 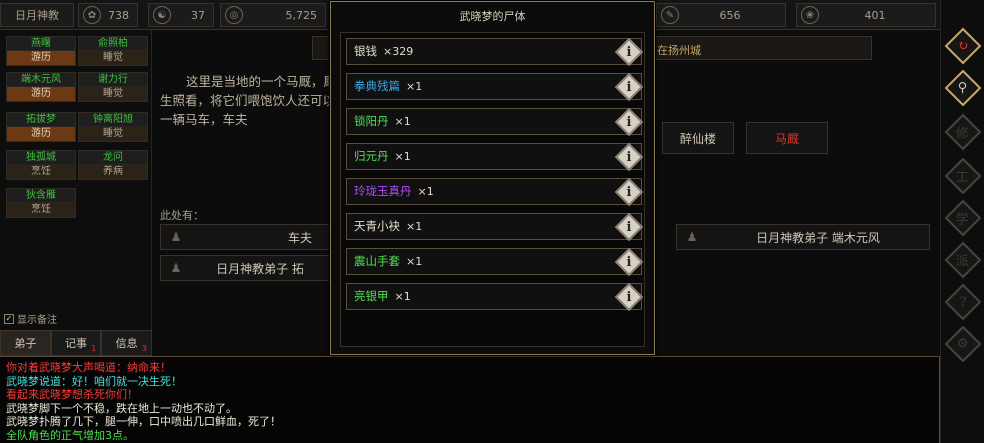 I want to click on info-badge: 3, so click(x=144, y=348).